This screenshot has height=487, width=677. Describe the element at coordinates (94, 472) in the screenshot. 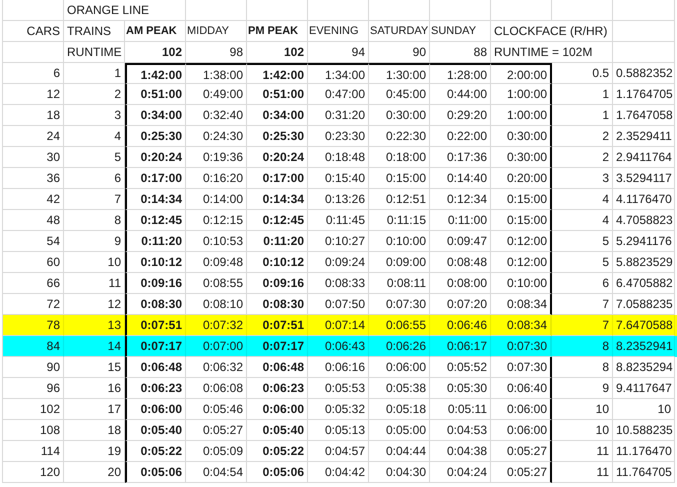

I see `table-cell: 20` at that location.